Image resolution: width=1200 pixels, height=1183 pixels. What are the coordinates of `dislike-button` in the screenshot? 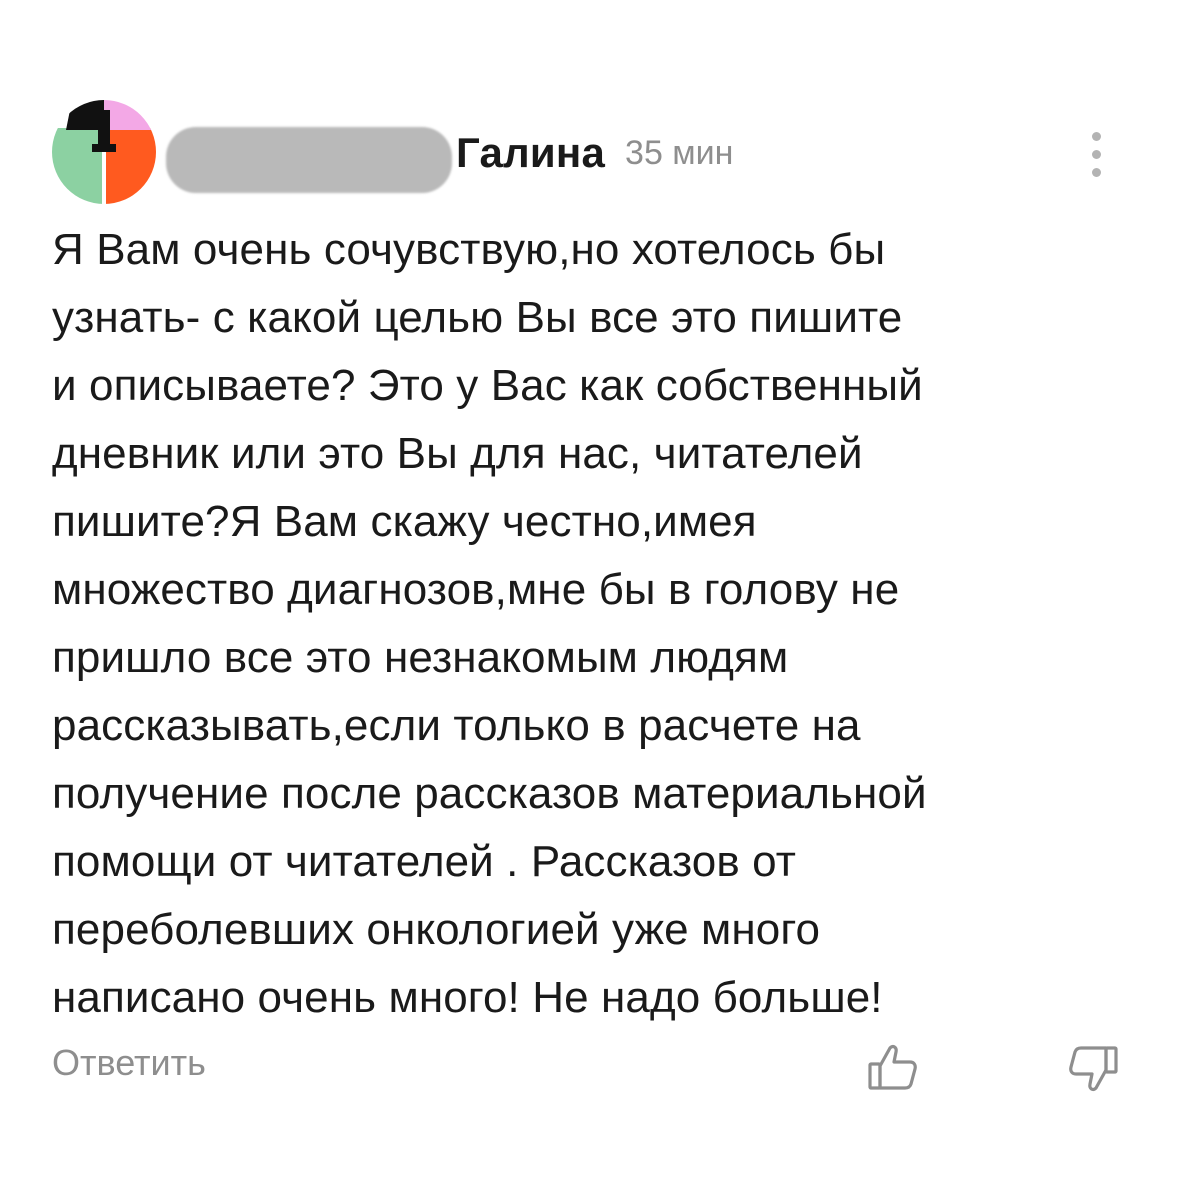 It's located at (1094, 1068).